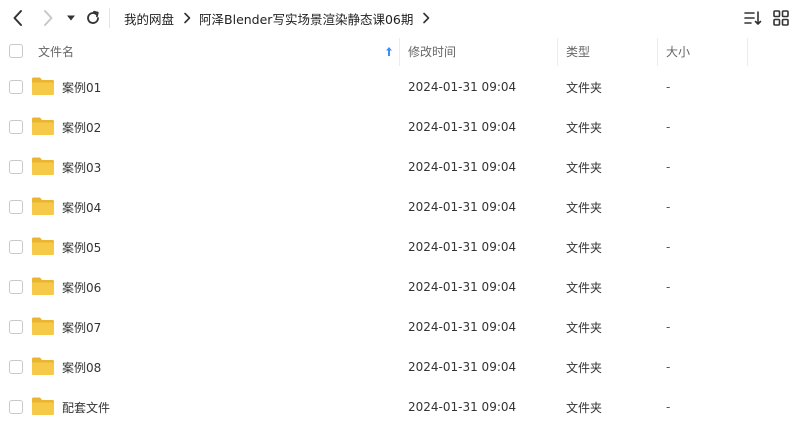 The height and width of the screenshot is (430, 797). I want to click on table-row: 案例08 2024-01-31 09:04 文件夹 -, so click(398, 367).